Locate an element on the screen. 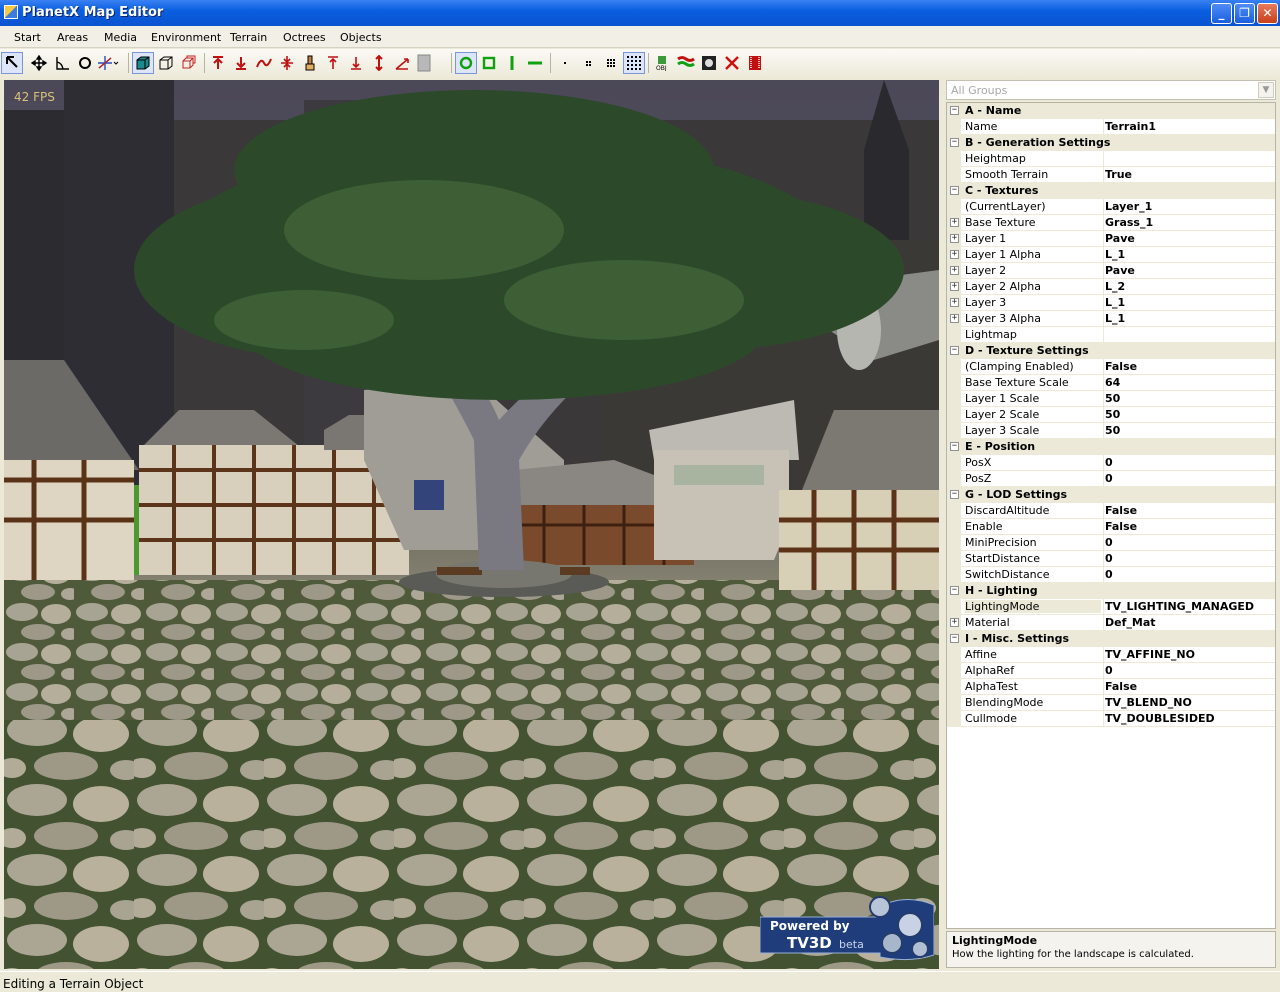  cube-copy-icon is located at coordinates (189, 63).